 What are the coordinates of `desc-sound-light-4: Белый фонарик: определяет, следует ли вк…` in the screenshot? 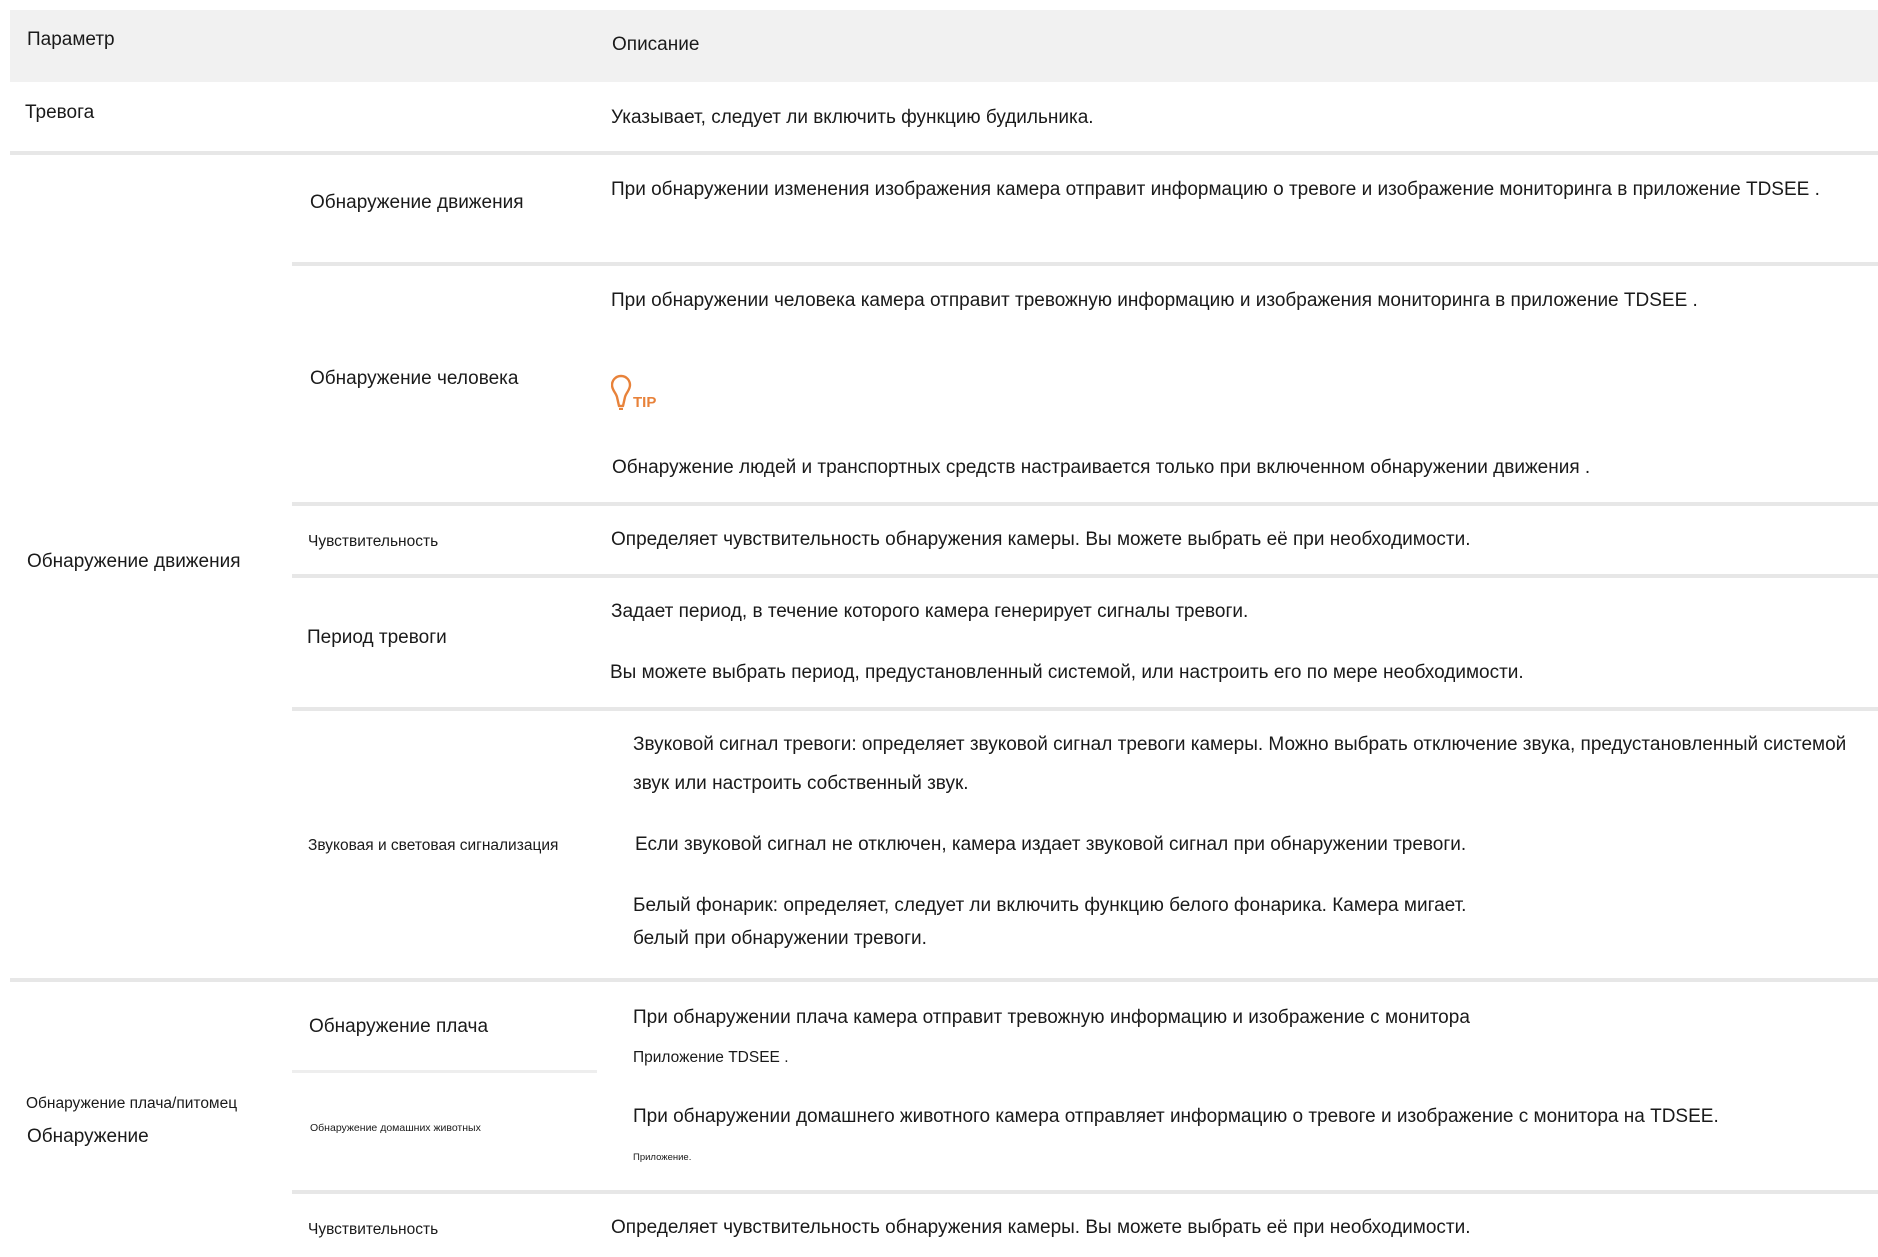 It's located at (1050, 905).